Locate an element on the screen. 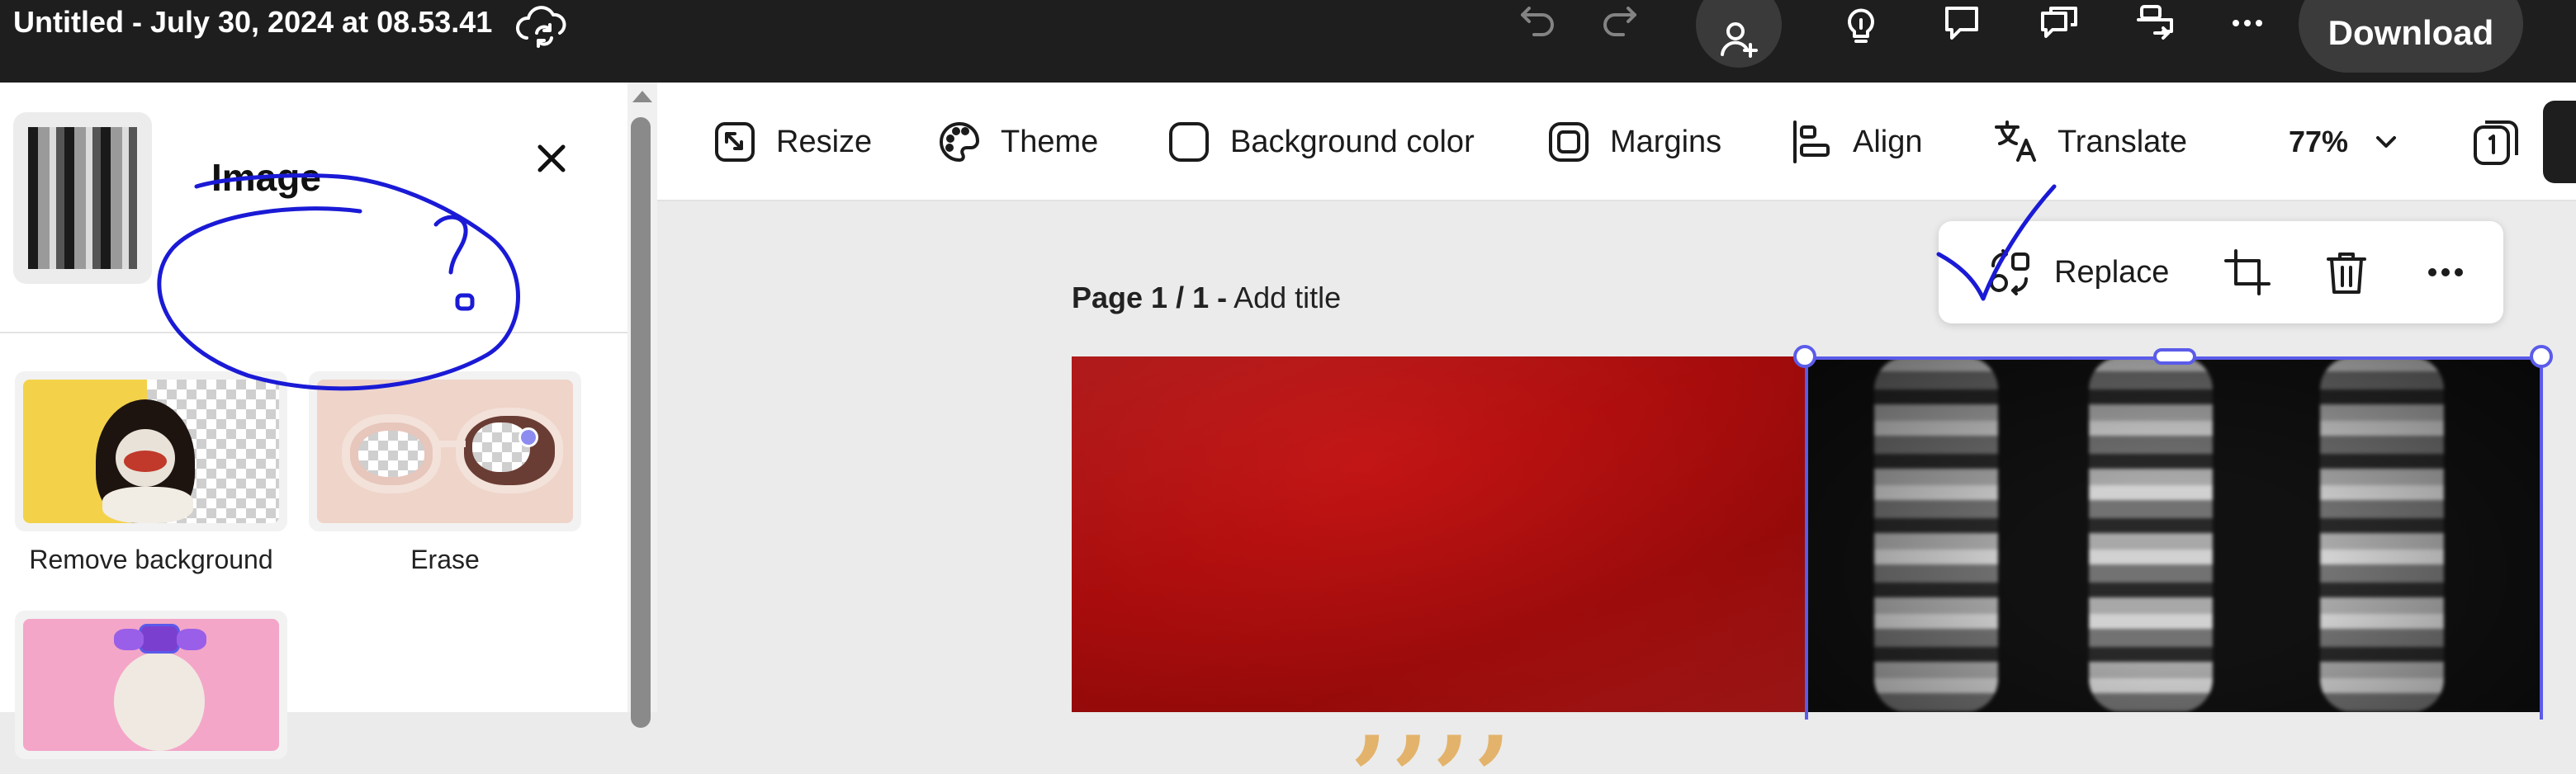 The width and height of the screenshot is (2576, 774). delete-button is located at coordinates (2346, 272).